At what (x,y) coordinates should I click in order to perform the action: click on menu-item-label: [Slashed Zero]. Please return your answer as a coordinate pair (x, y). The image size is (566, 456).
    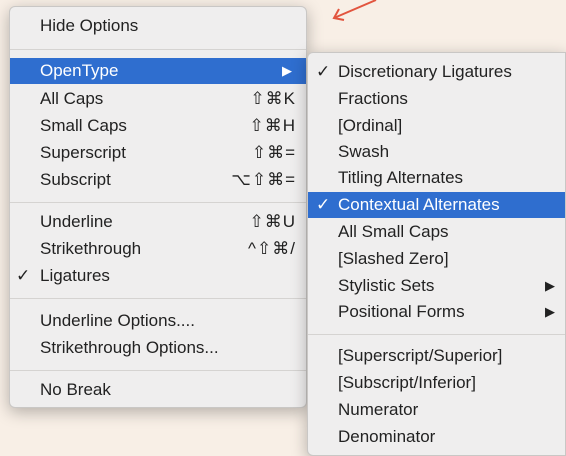
    Looking at the image, I should click on (393, 258).